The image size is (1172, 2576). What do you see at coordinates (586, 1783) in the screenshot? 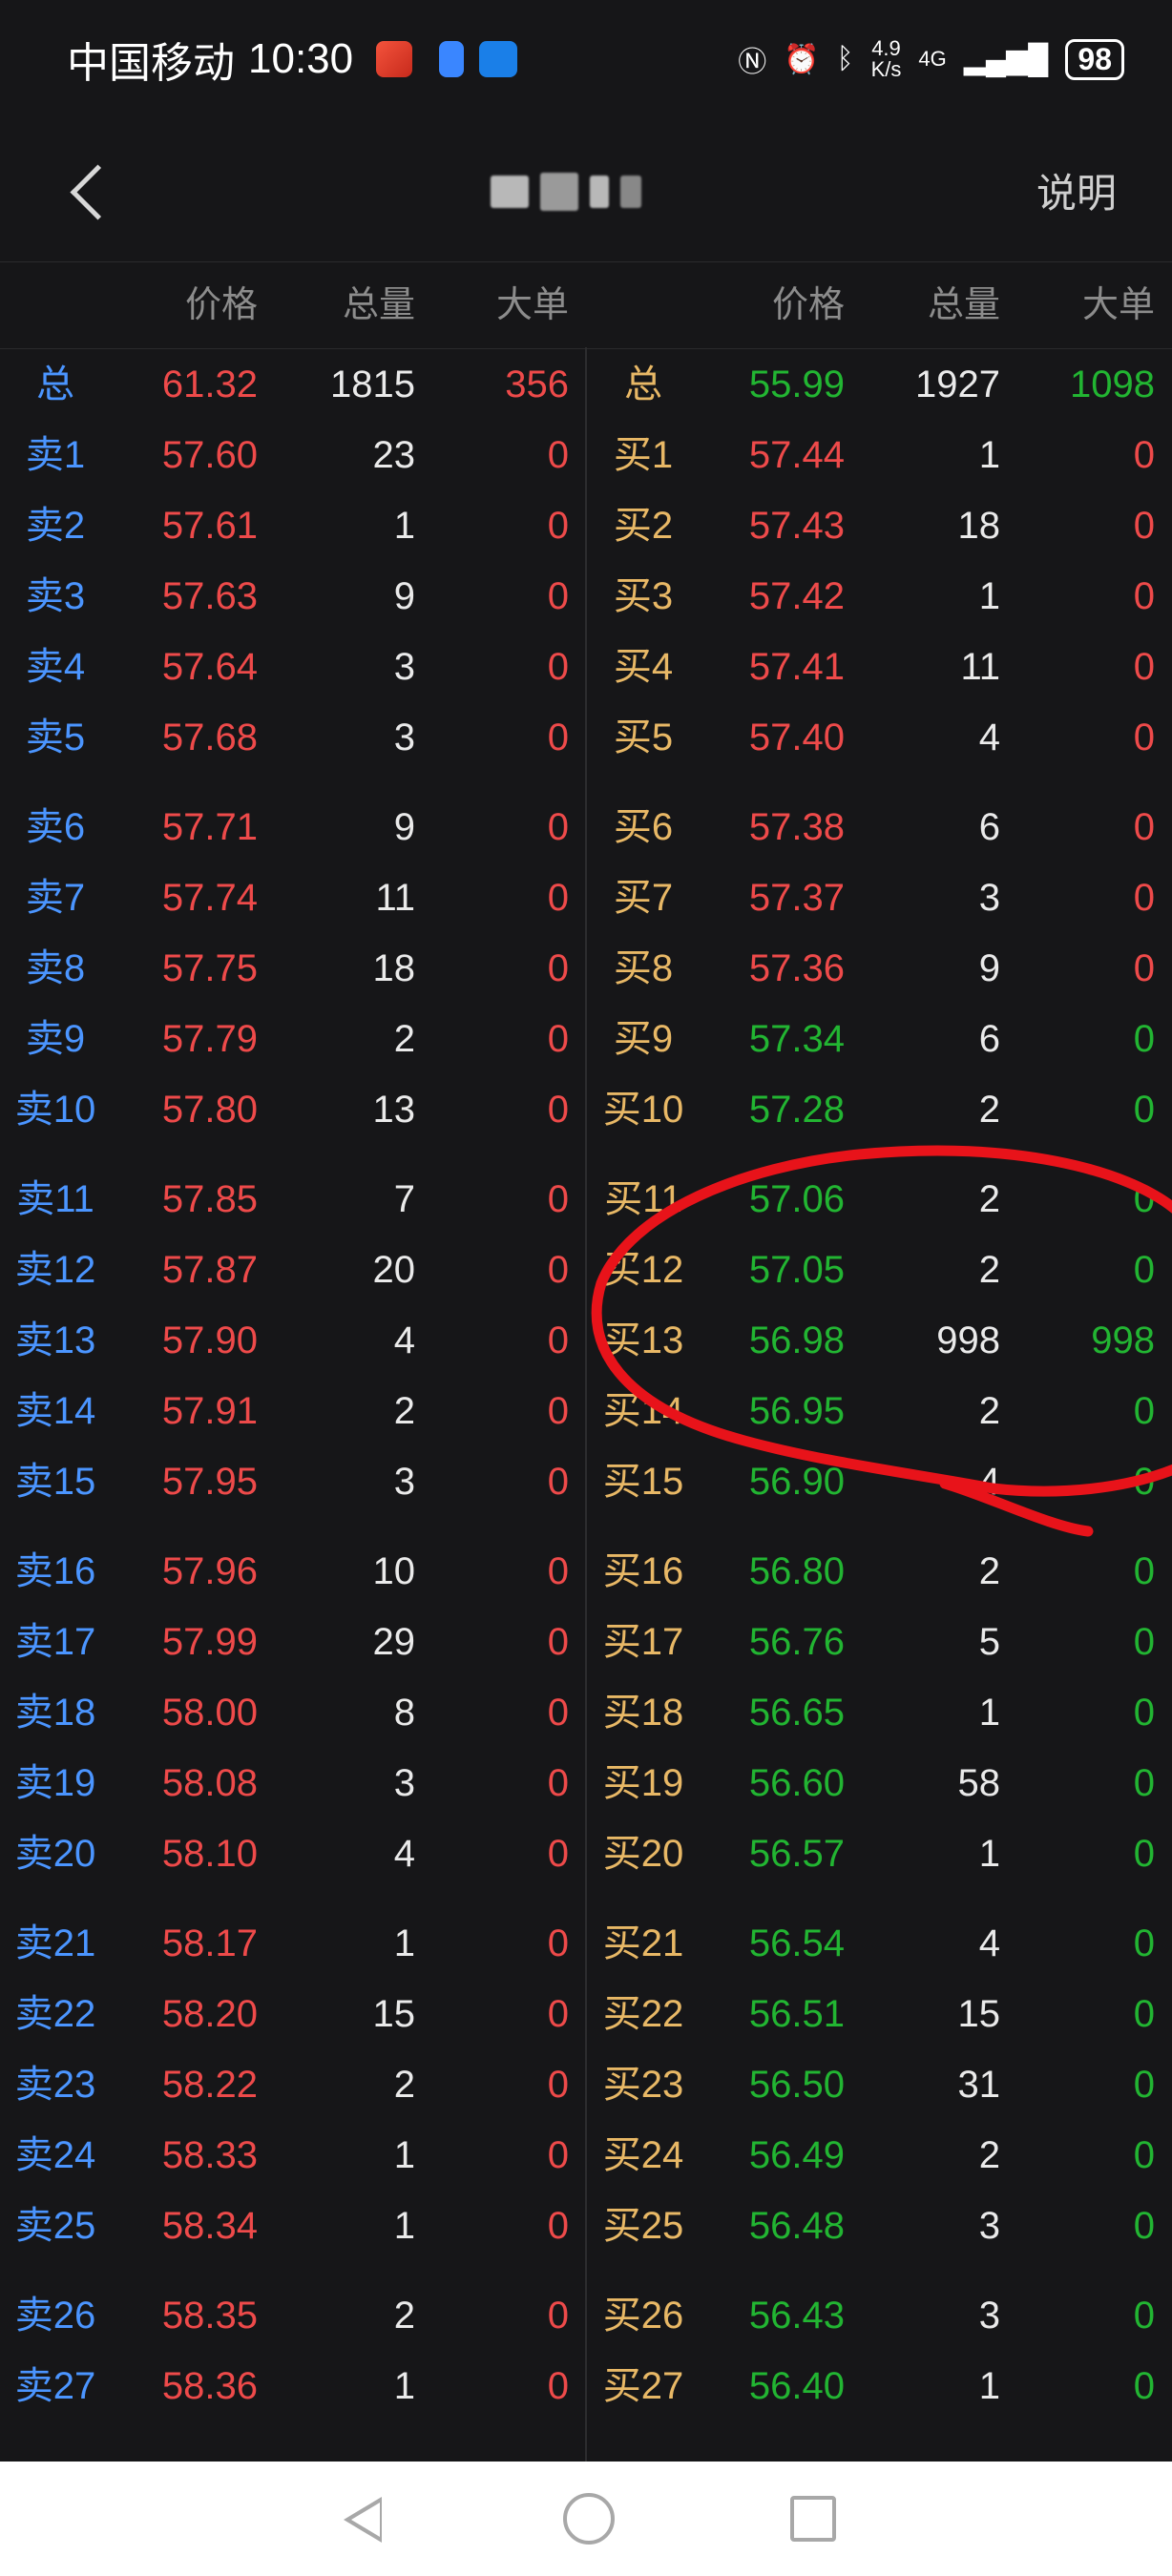
I see `table-row: 卖19 58.08 3 0 买19 56.60 58 0` at bounding box center [586, 1783].